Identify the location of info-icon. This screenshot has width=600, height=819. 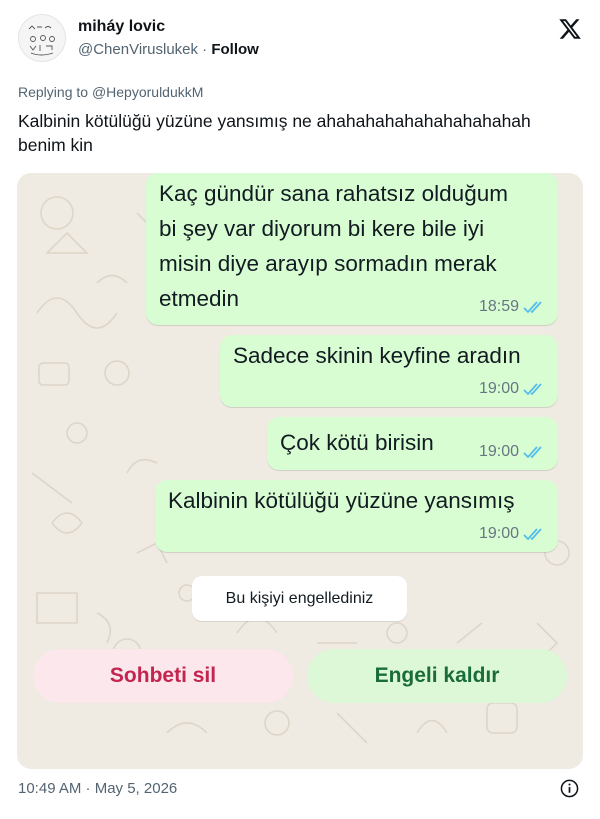
(569, 788).